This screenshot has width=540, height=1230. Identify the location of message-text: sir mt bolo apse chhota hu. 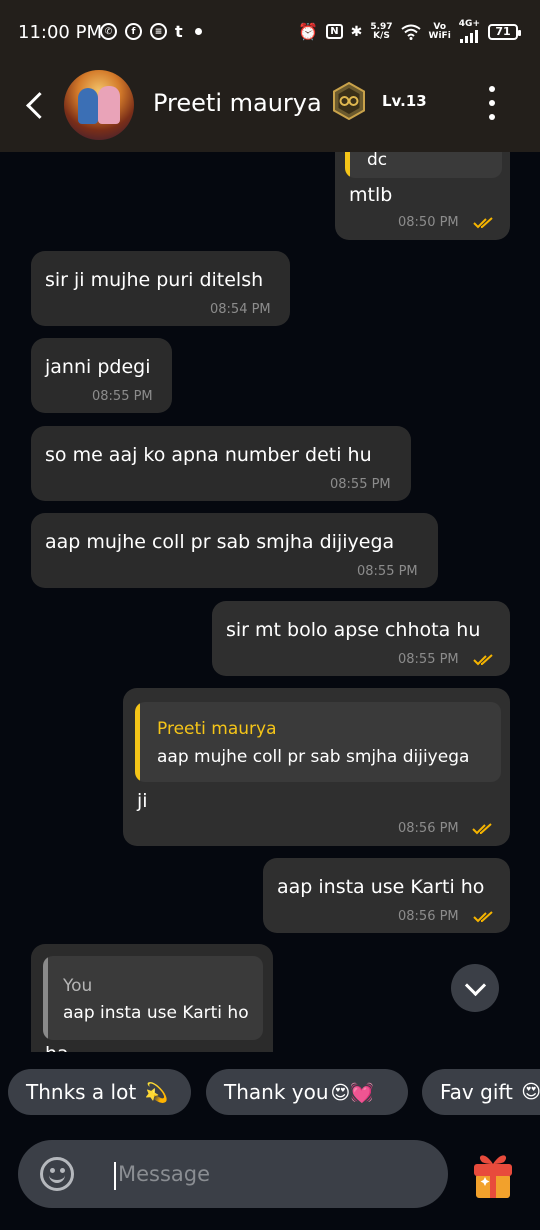
(353, 630).